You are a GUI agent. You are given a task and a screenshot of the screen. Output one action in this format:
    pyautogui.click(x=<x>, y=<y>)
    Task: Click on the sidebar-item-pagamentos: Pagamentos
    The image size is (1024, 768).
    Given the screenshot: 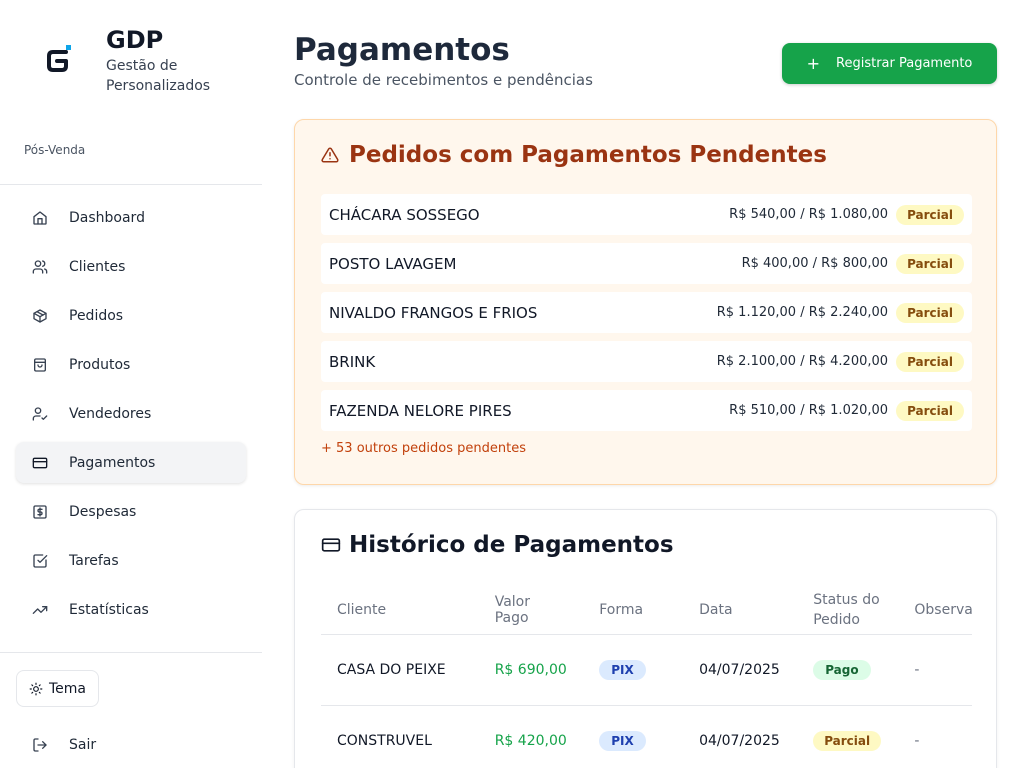 What is the action you would take?
    pyautogui.click(x=131, y=462)
    